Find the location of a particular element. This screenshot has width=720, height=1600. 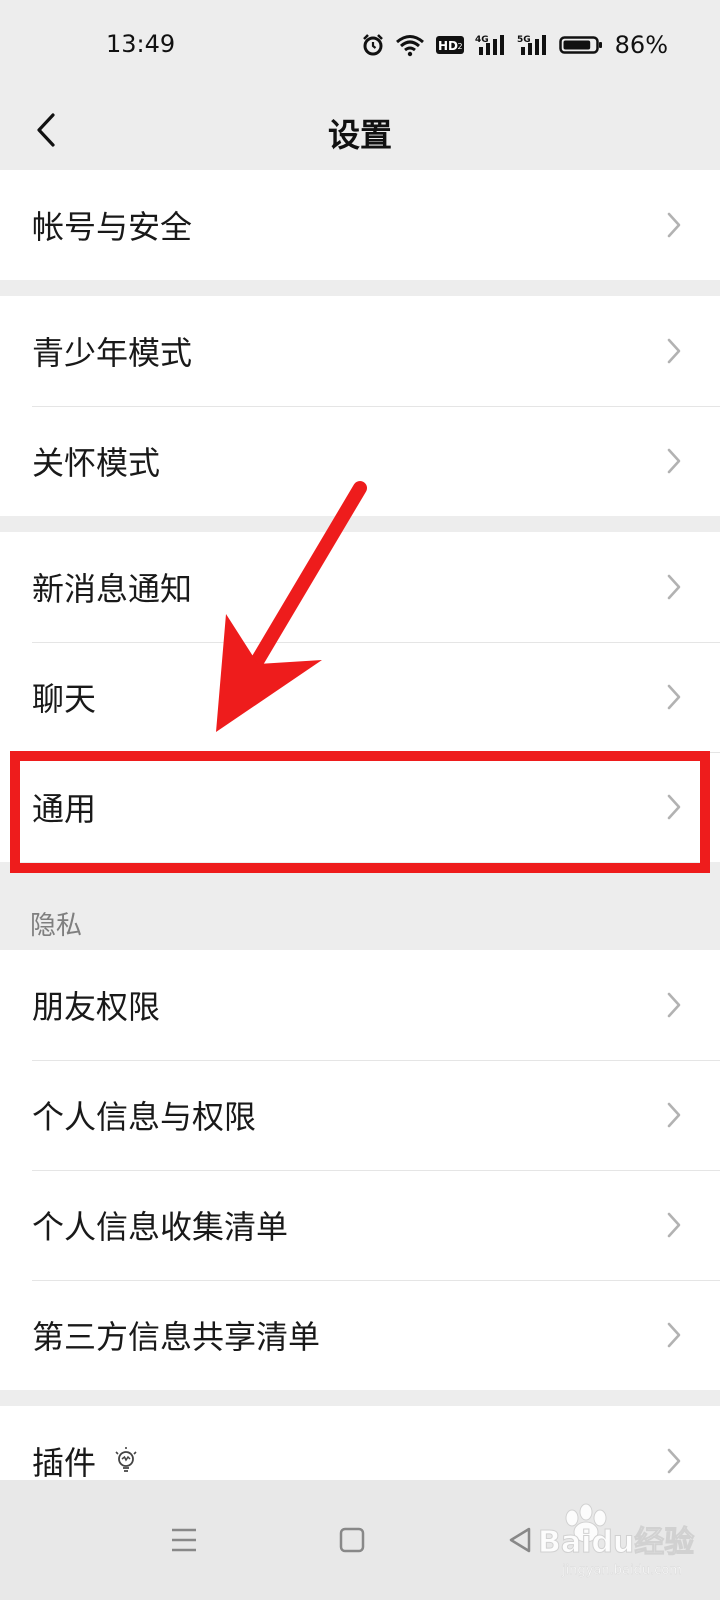

settings-item-label: 青少年模式 is located at coordinates (112, 353).